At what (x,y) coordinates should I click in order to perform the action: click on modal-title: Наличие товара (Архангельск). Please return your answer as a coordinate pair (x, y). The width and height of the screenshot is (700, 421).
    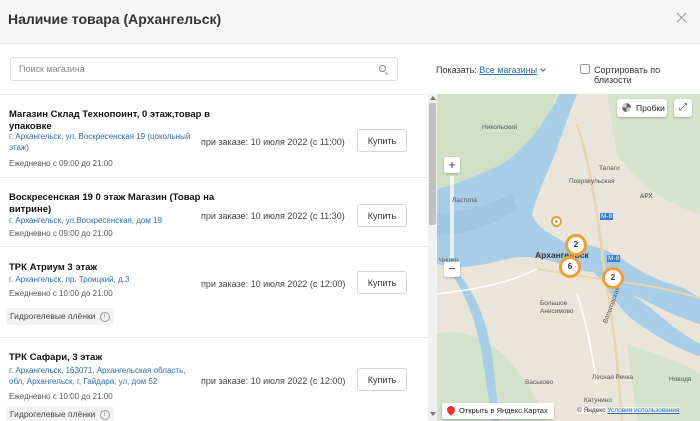
    Looking at the image, I should click on (115, 19).